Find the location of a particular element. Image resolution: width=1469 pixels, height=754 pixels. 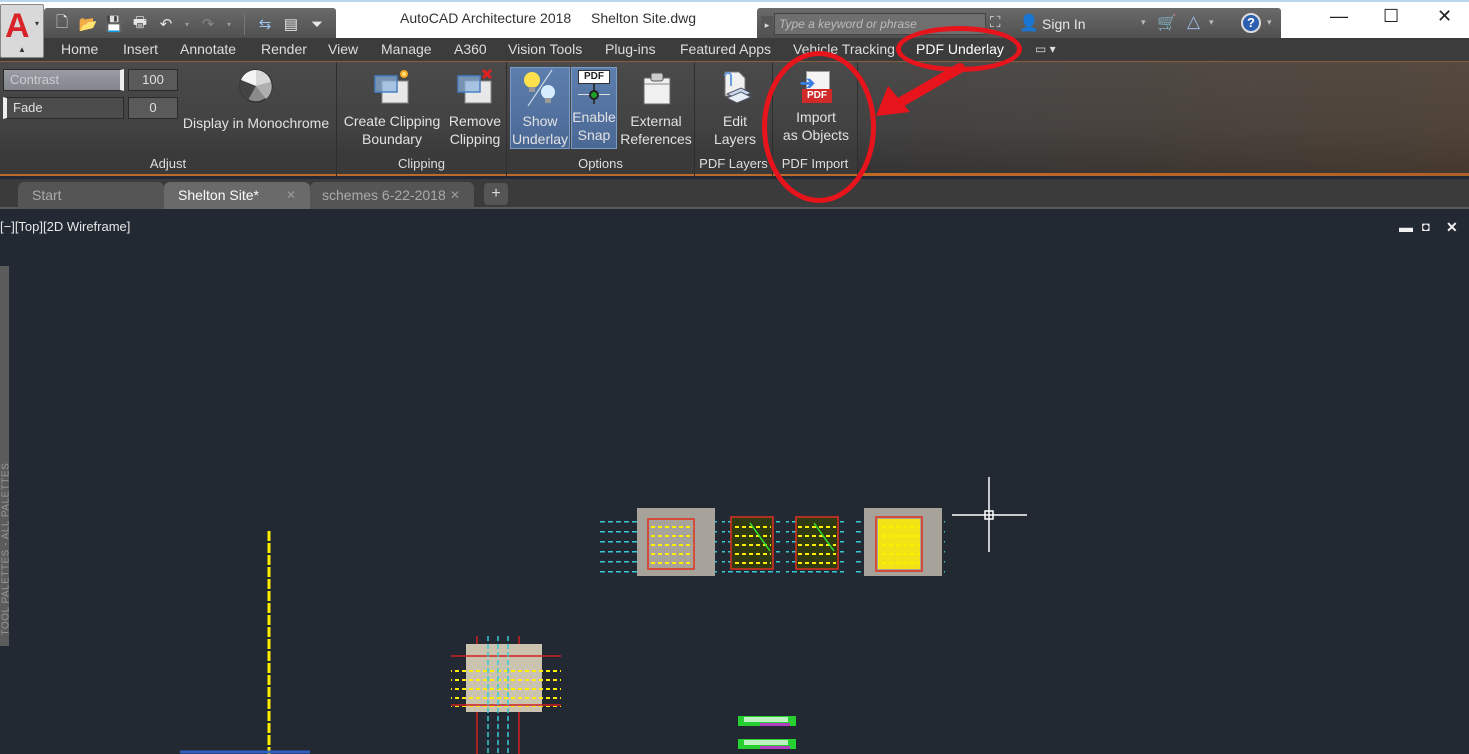

undo-dropdown-icon: ▾ is located at coordinates (187, 24).